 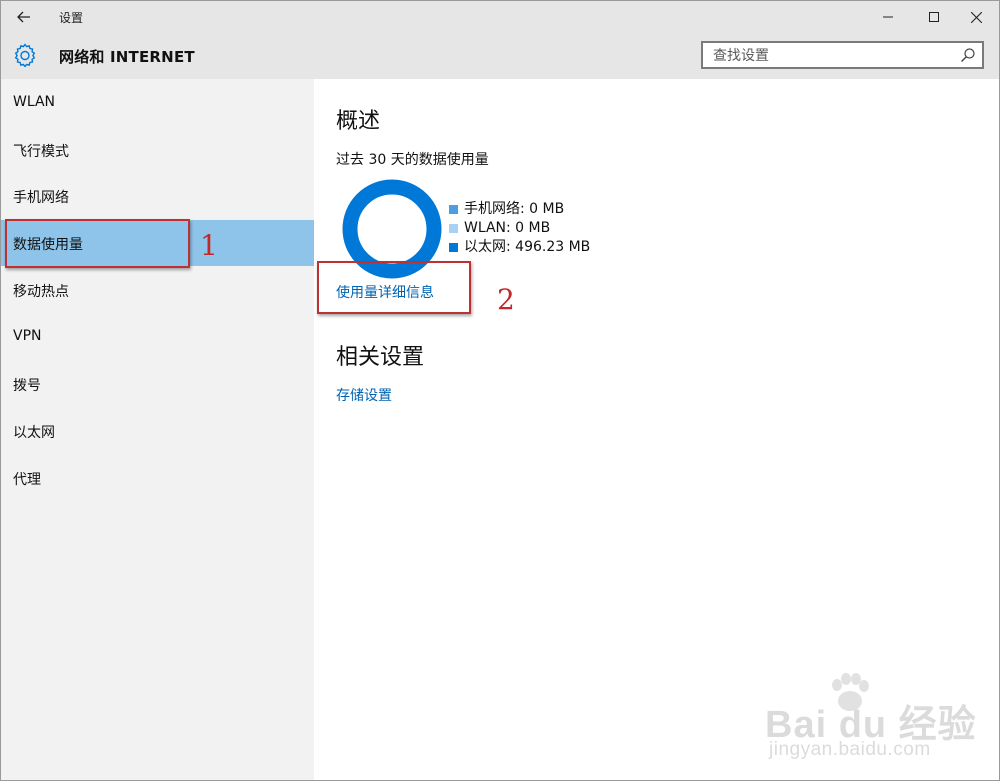 What do you see at coordinates (209, 245) in the screenshot?
I see `annotation-number-1: 1` at bounding box center [209, 245].